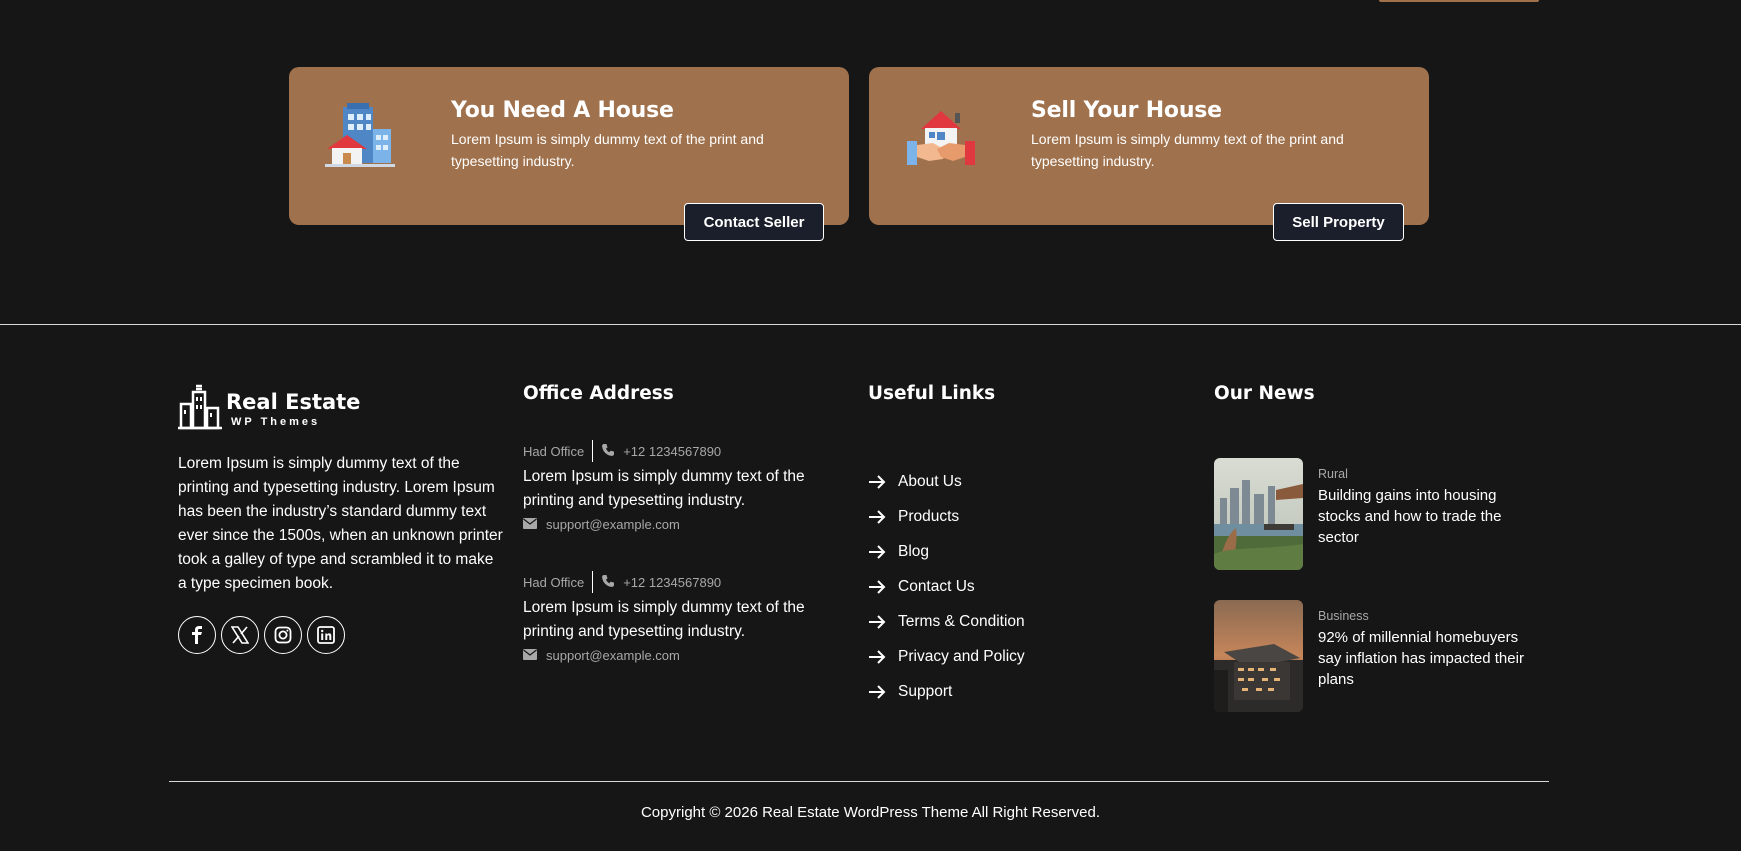 Image resolution: width=1741 pixels, height=851 pixels. I want to click on link-about-us: About Us, so click(946, 481).